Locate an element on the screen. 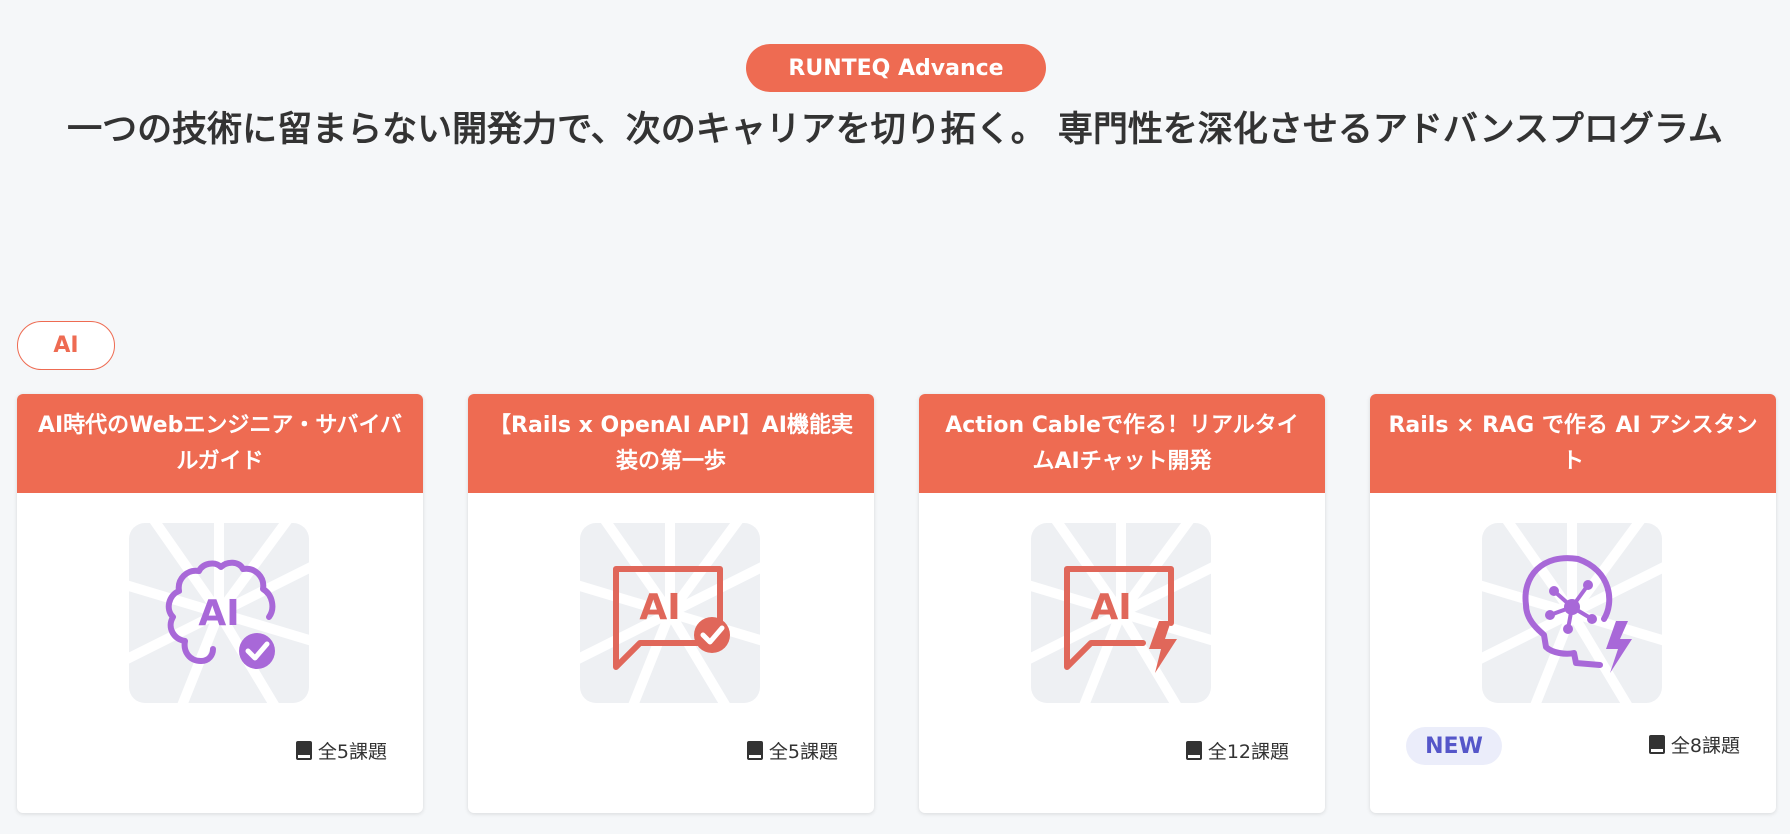 This screenshot has height=834, width=1790. course-title: Action Cableで作る！リアルタイムAIチャット開発 is located at coordinates (1122, 443).